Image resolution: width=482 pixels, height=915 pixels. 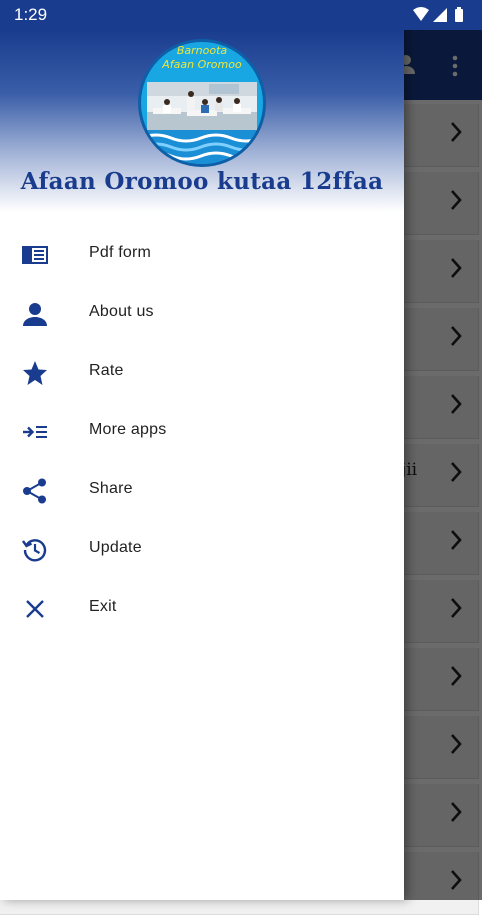 I want to click on drawer-title: Afaan Oromoo kutaa 12ffaa, so click(x=202, y=181).